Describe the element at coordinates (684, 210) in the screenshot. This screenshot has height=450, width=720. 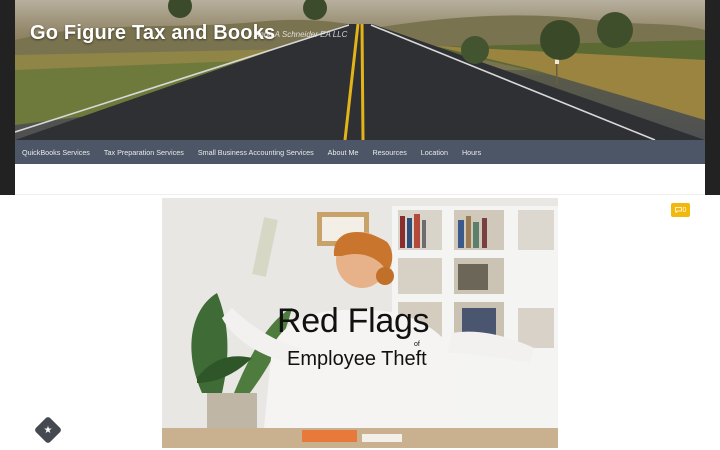
I see `comment-count: 0` at that location.